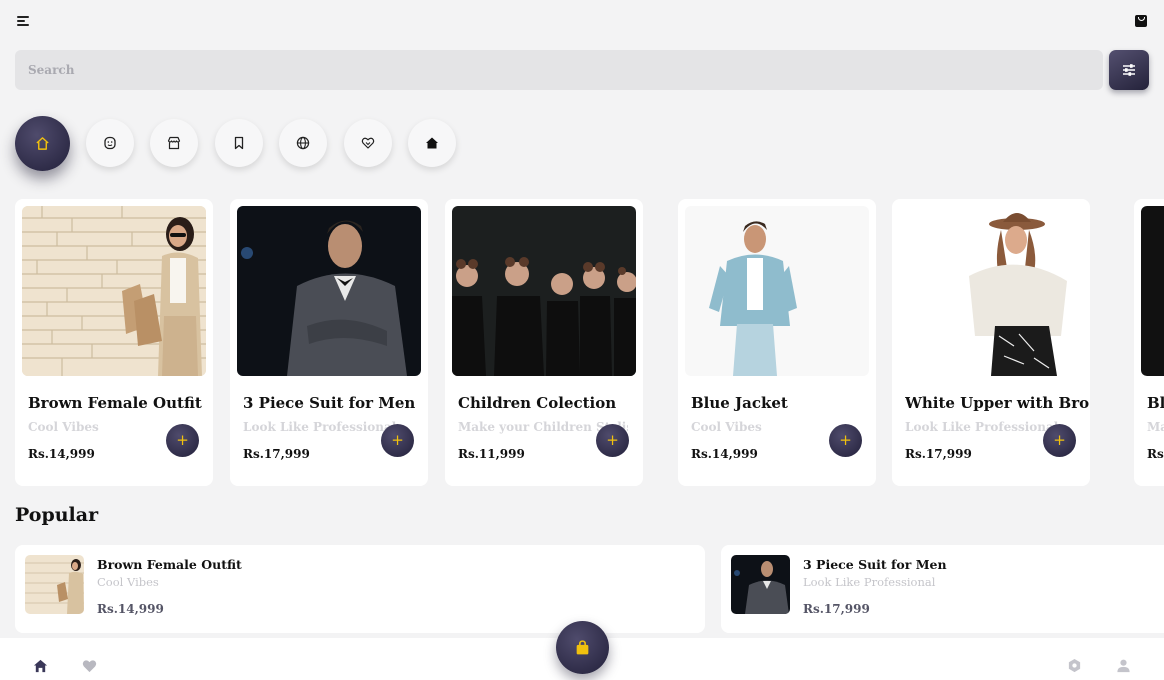  Describe the element at coordinates (57, 515) in the screenshot. I see `section-title-popular: Popular` at that location.